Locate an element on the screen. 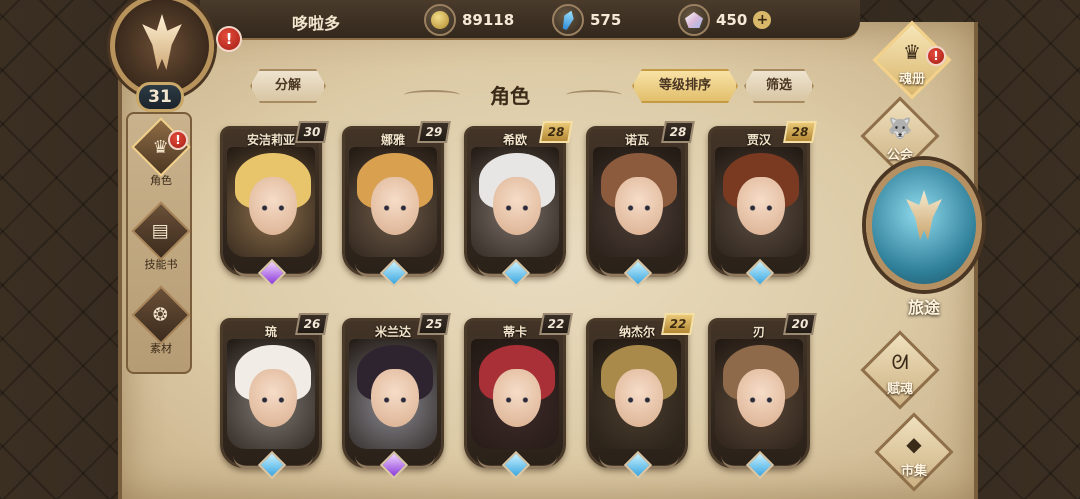 This screenshot has width=1080, height=499. character-card: 琉 26 is located at coordinates (274, 396).